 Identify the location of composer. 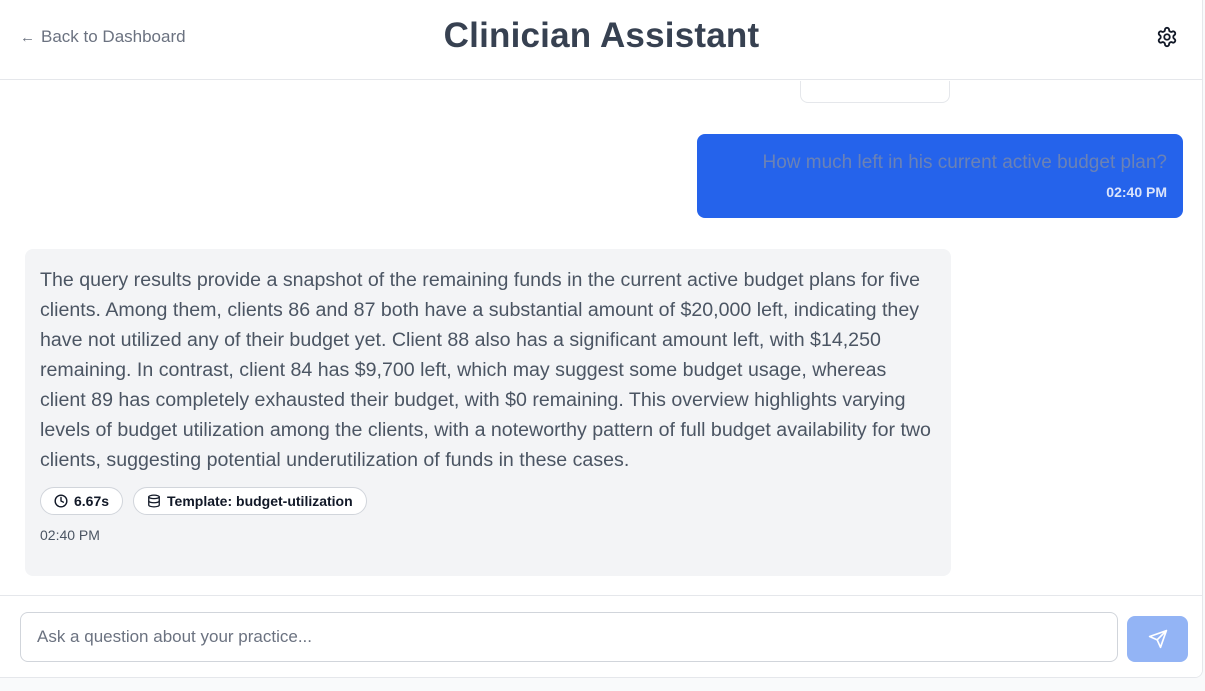
(601, 636).